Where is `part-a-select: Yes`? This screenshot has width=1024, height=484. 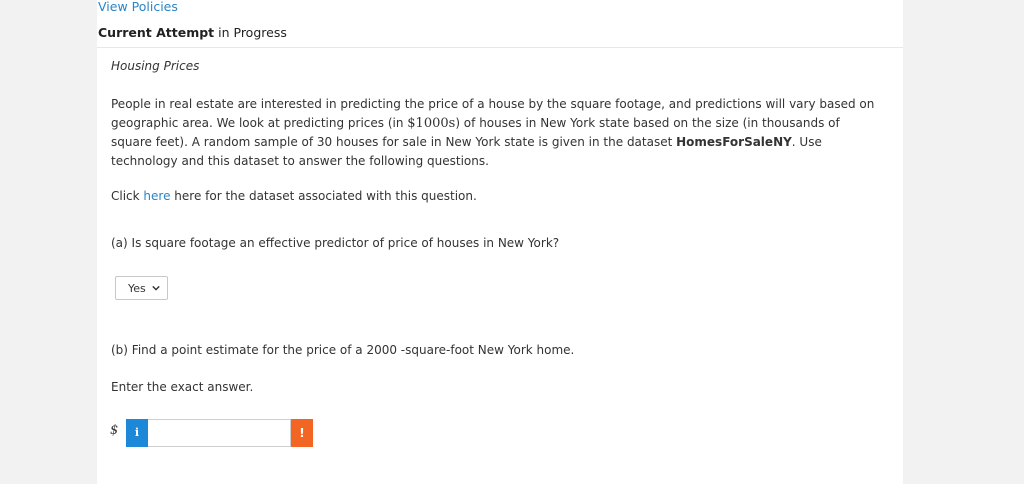 part-a-select: Yes is located at coordinates (141, 288).